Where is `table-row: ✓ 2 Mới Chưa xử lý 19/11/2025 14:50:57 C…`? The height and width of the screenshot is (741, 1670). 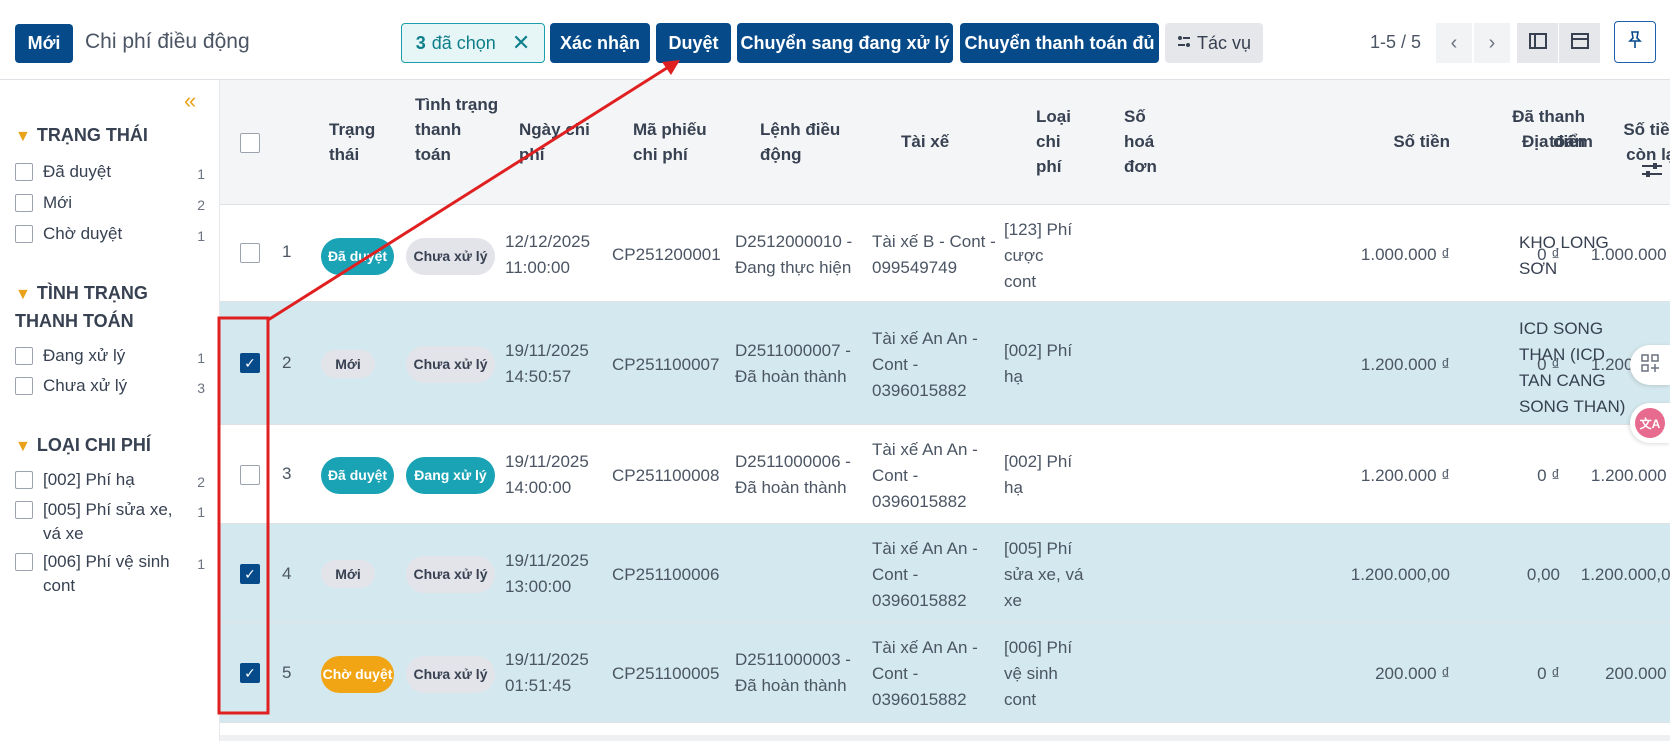 table-row: ✓ 2 Mới Chưa xử lý 19/11/2025 14:50:57 C… is located at coordinates (945, 363).